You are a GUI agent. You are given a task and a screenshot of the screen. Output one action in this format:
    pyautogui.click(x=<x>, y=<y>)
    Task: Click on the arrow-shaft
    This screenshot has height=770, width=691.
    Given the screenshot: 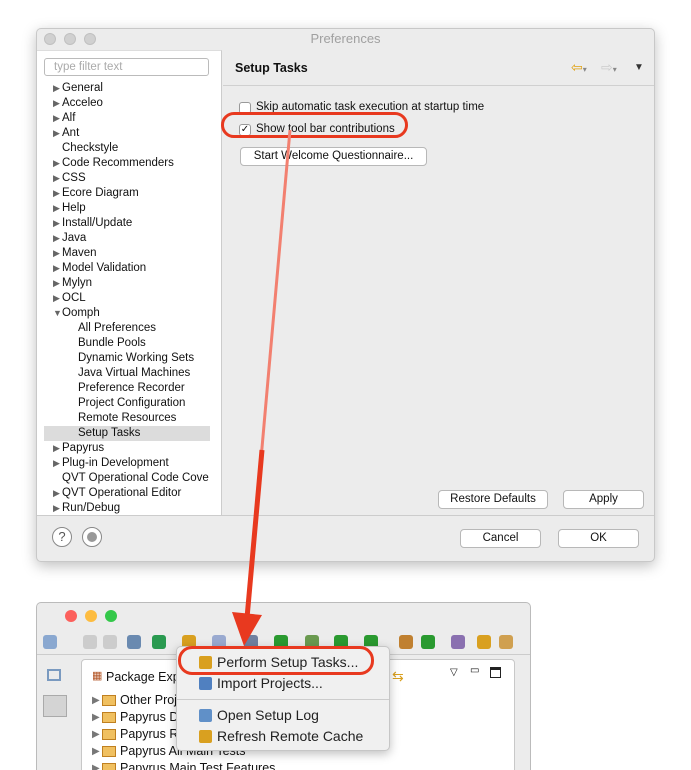 What is the action you would take?
    pyautogui.click(x=254, y=534)
    